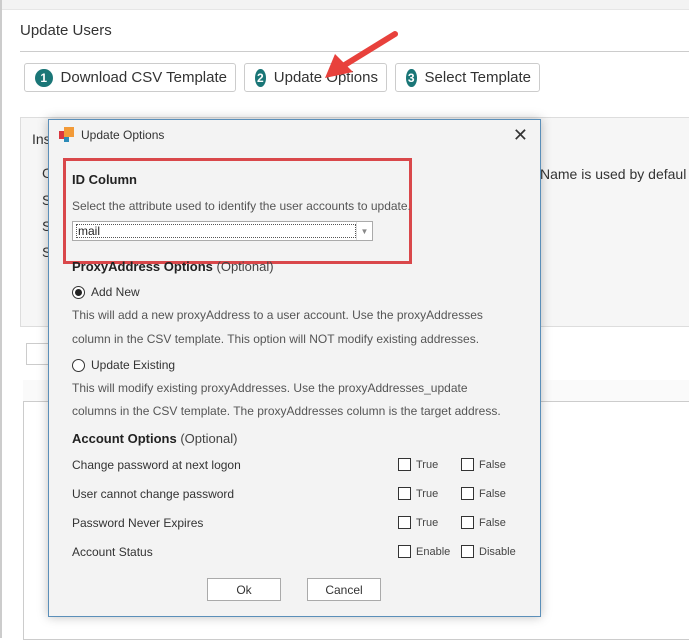 Image resolution: width=689 pixels, height=640 pixels. Describe the element at coordinates (361, 54) in the screenshot. I see `red-arrow-annotation` at that location.